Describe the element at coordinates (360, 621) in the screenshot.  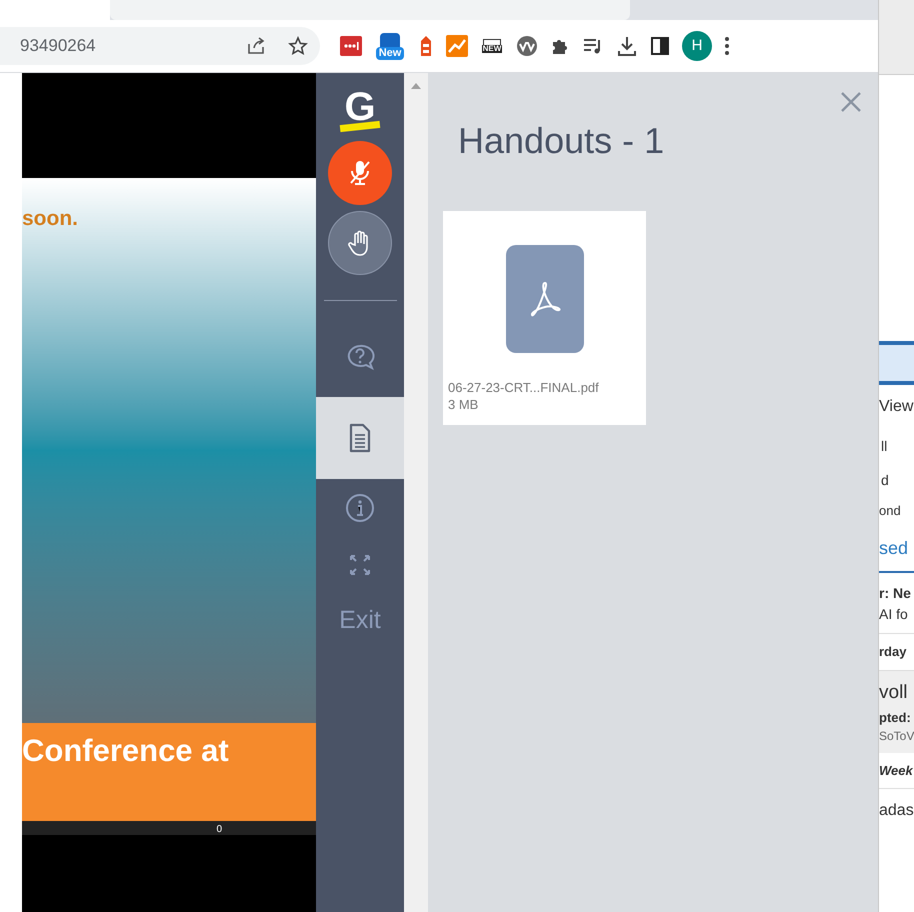
I see `exit-button: Exit` at that location.